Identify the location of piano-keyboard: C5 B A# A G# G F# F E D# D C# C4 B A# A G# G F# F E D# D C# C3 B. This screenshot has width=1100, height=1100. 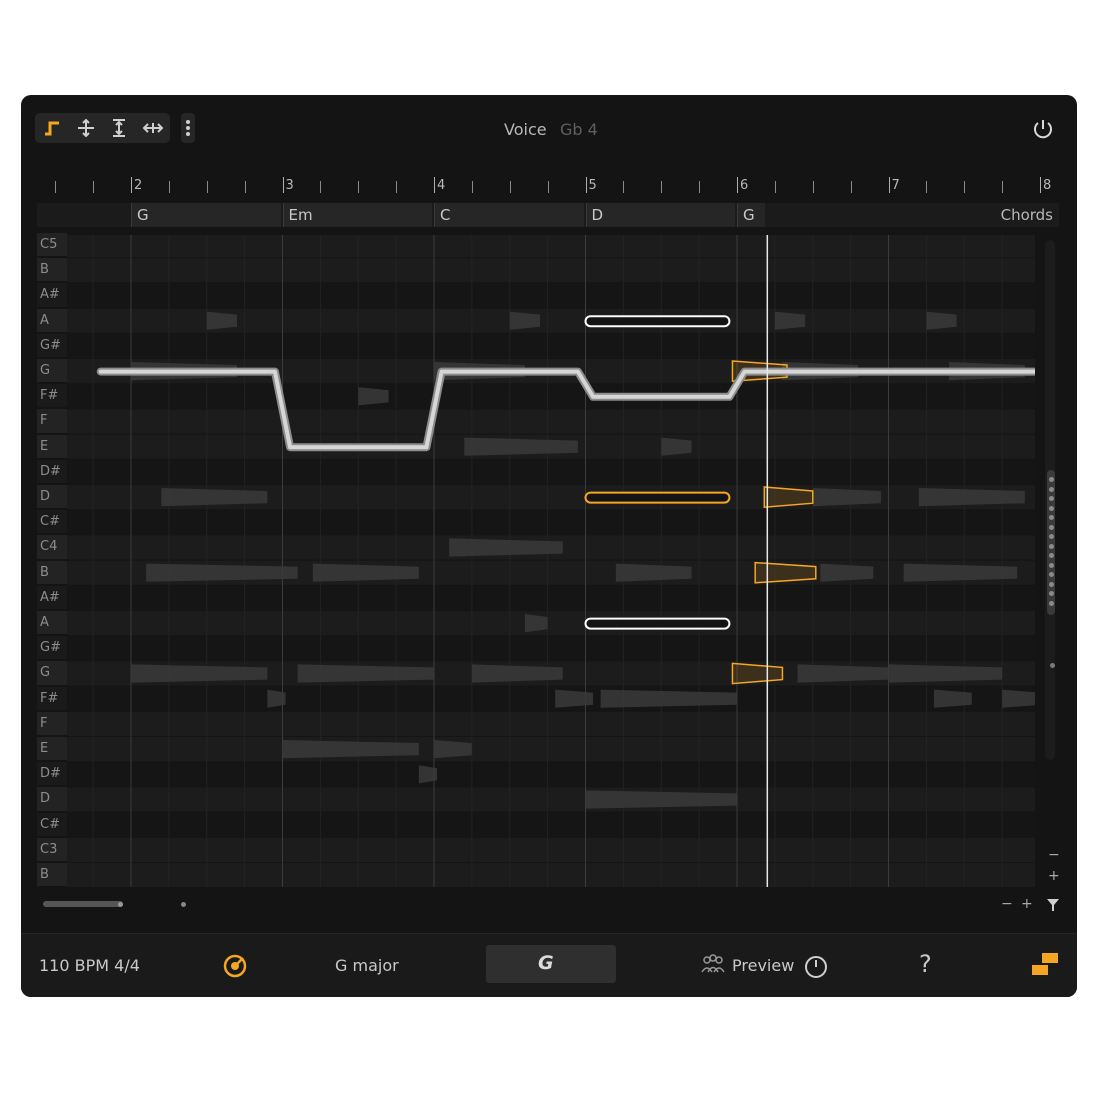
(52, 560).